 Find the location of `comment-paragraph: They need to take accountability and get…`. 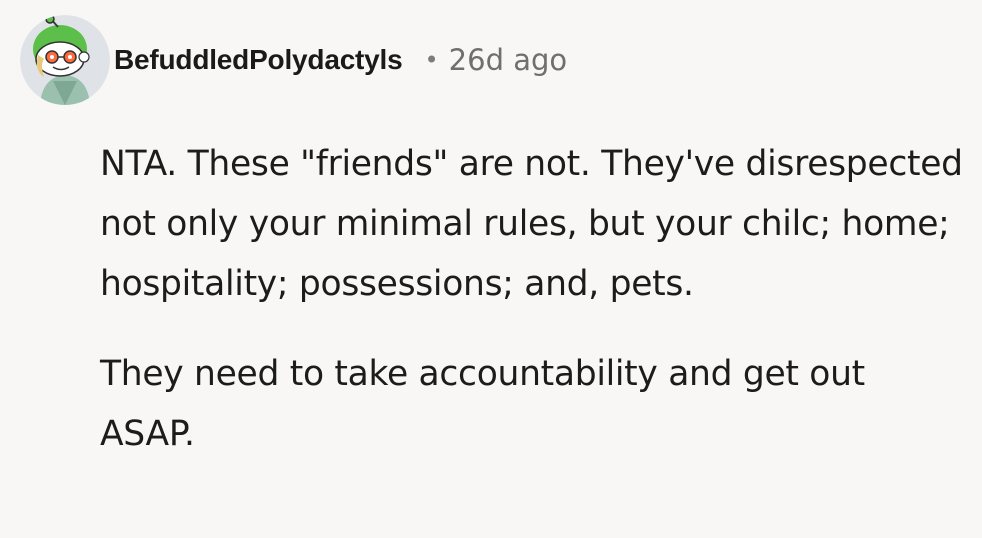

comment-paragraph: They need to take accountability and get… is located at coordinates (482, 404).